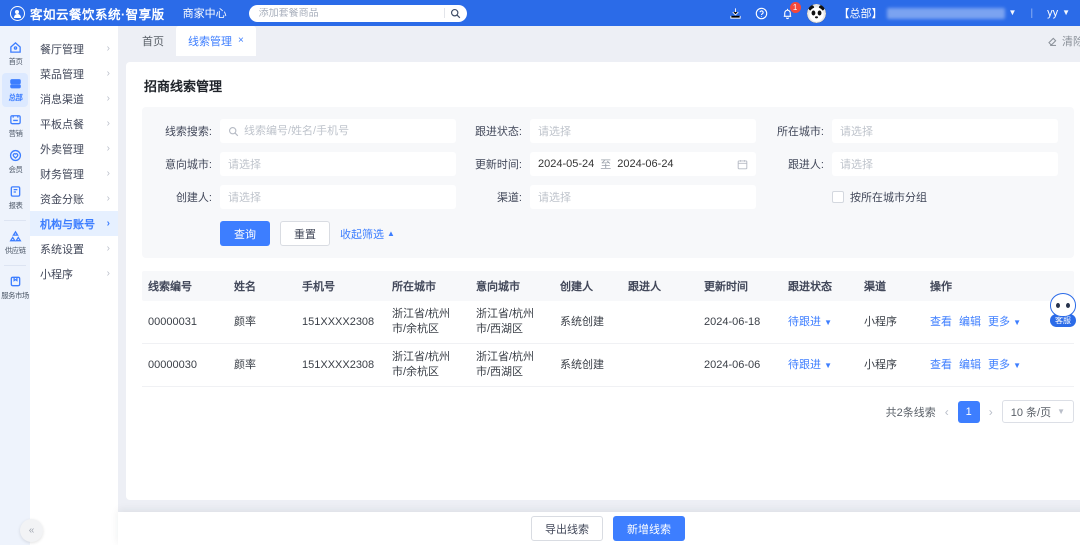  Describe the element at coordinates (660, 322) in the screenshot. I see `cell-follower` at that location.